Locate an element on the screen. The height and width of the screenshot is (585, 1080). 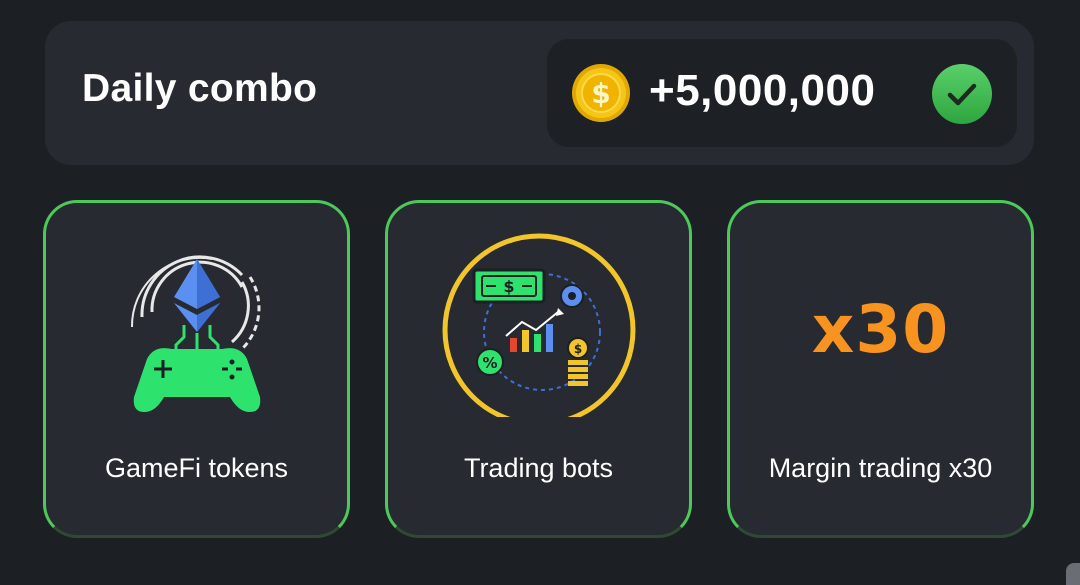
dollar-coin-icon: $ is located at coordinates (601, 93).